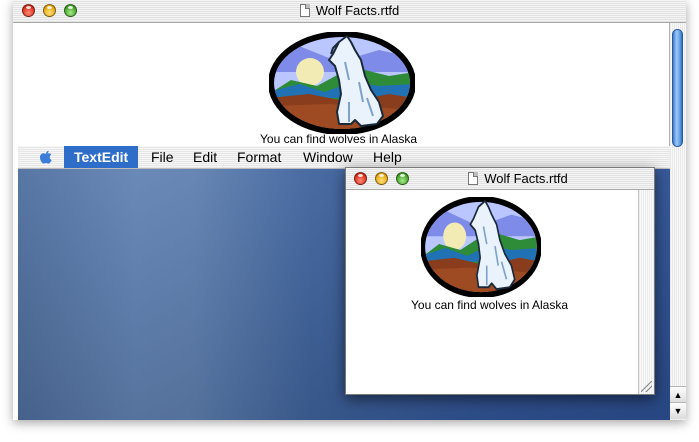 This screenshot has width=699, height=442. I want to click on menu-textedit: TextEdit, so click(101, 157).